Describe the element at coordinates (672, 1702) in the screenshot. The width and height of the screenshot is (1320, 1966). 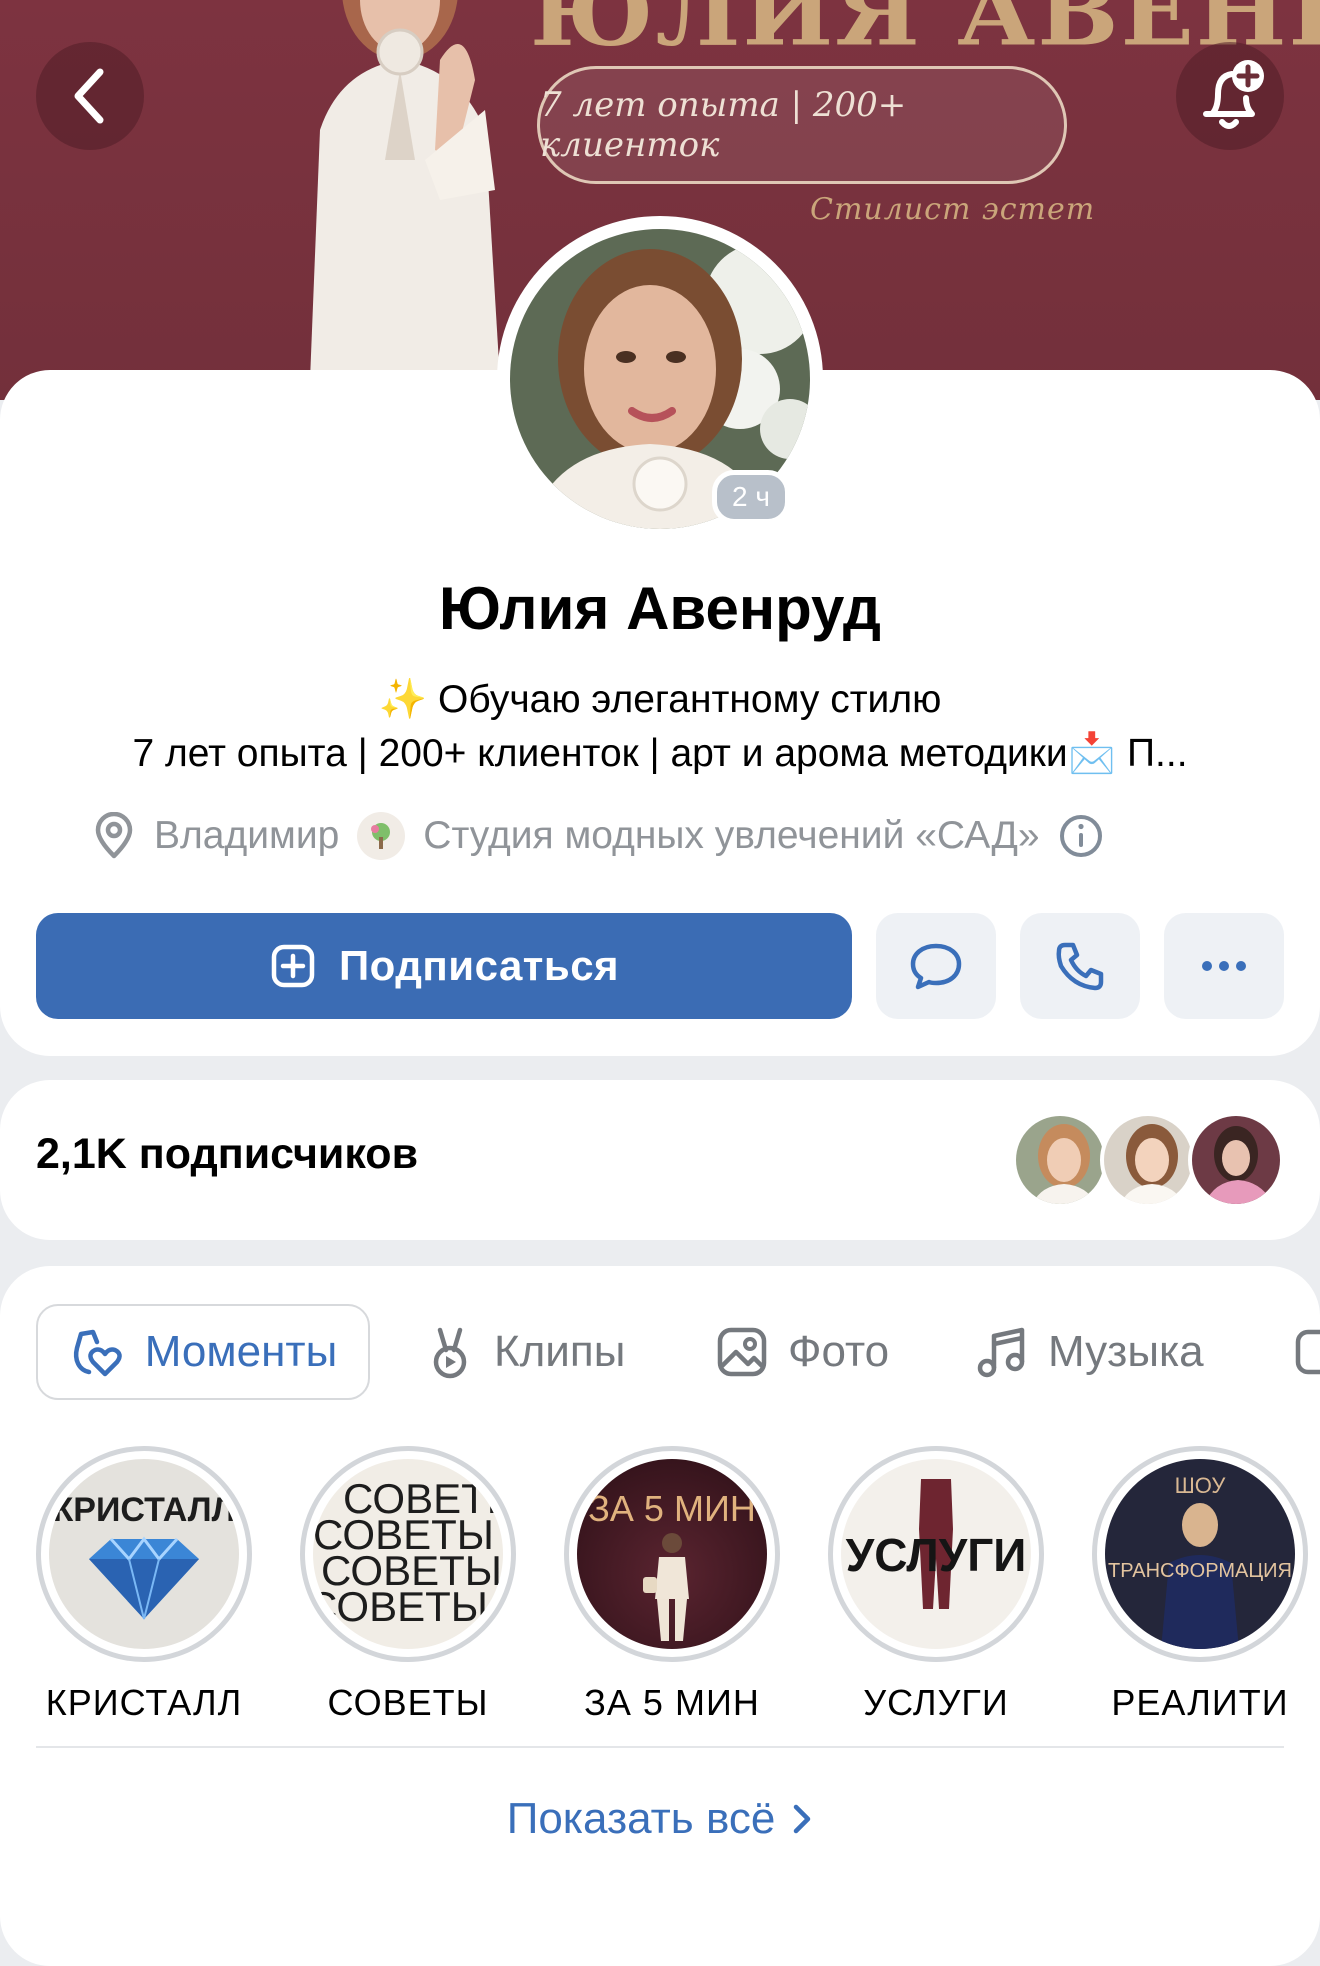
I see `highlight-label: ЗА 5 МИН` at that location.